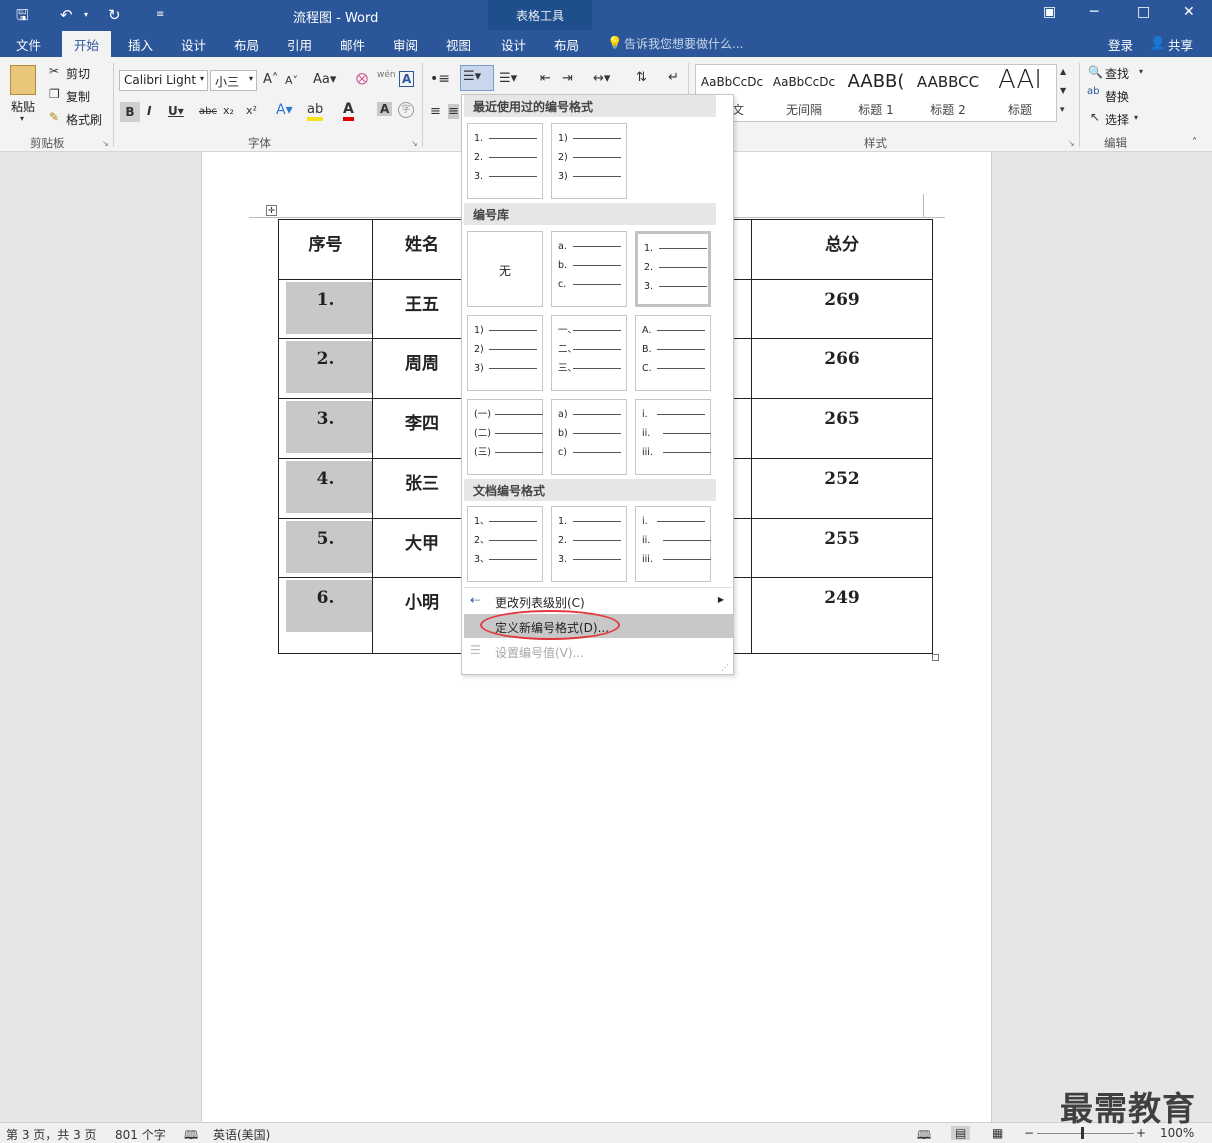  What do you see at coordinates (23, 80) in the screenshot?
I see `paste-icon` at bounding box center [23, 80].